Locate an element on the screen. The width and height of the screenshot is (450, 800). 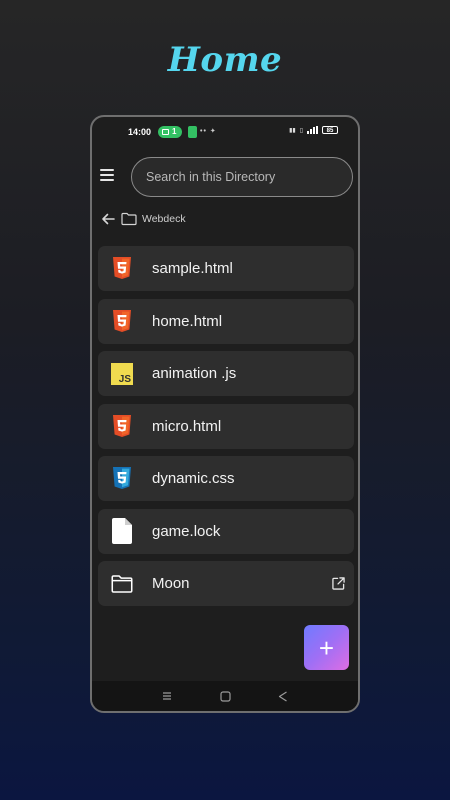
hamburger-menu-icon is located at coordinates (107, 175).